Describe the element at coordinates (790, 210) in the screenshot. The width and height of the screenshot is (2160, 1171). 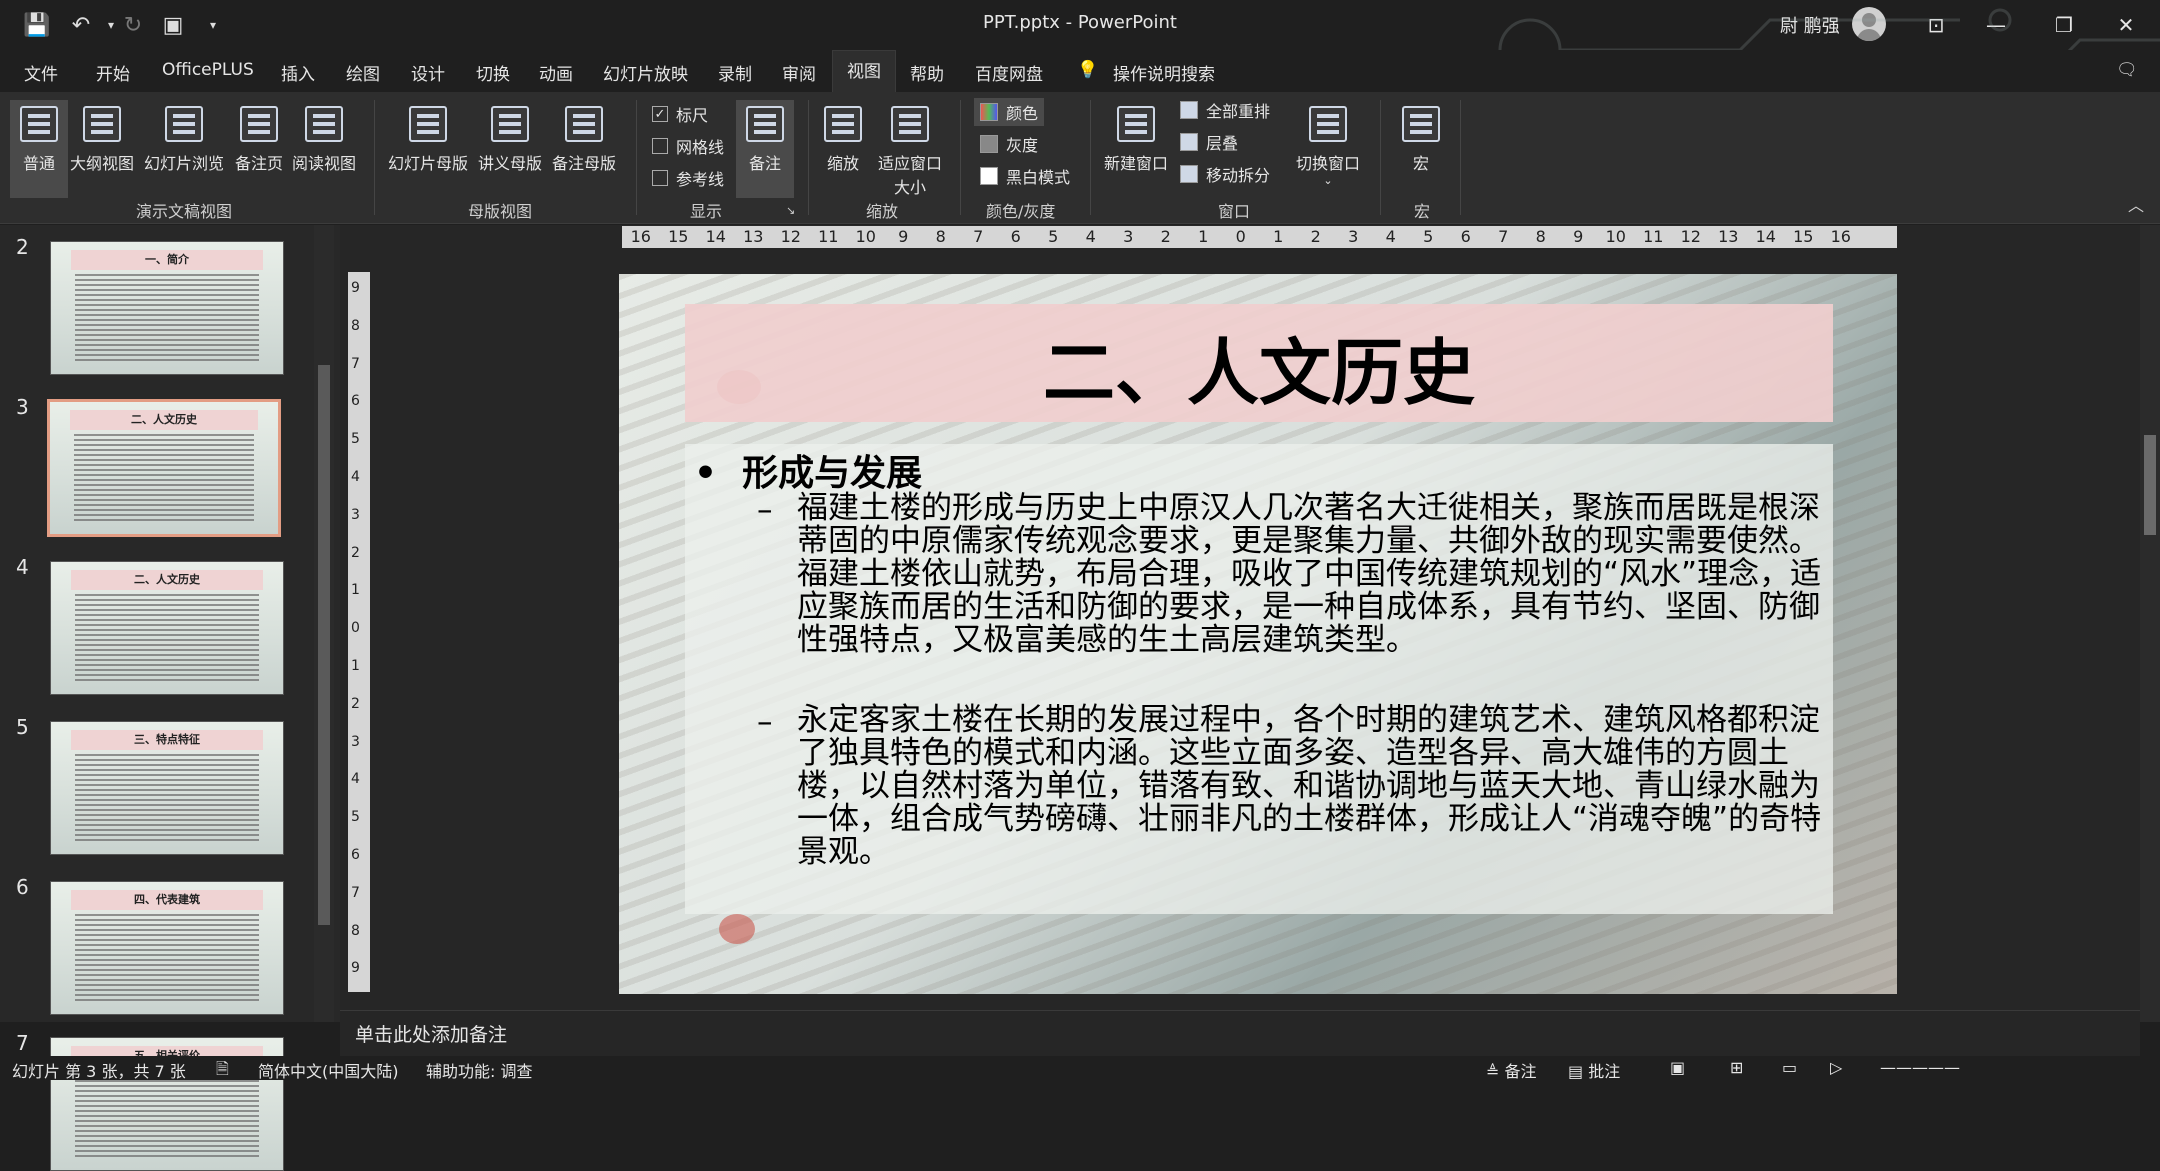
I see `dialog-launcher-icon: ↘` at that location.